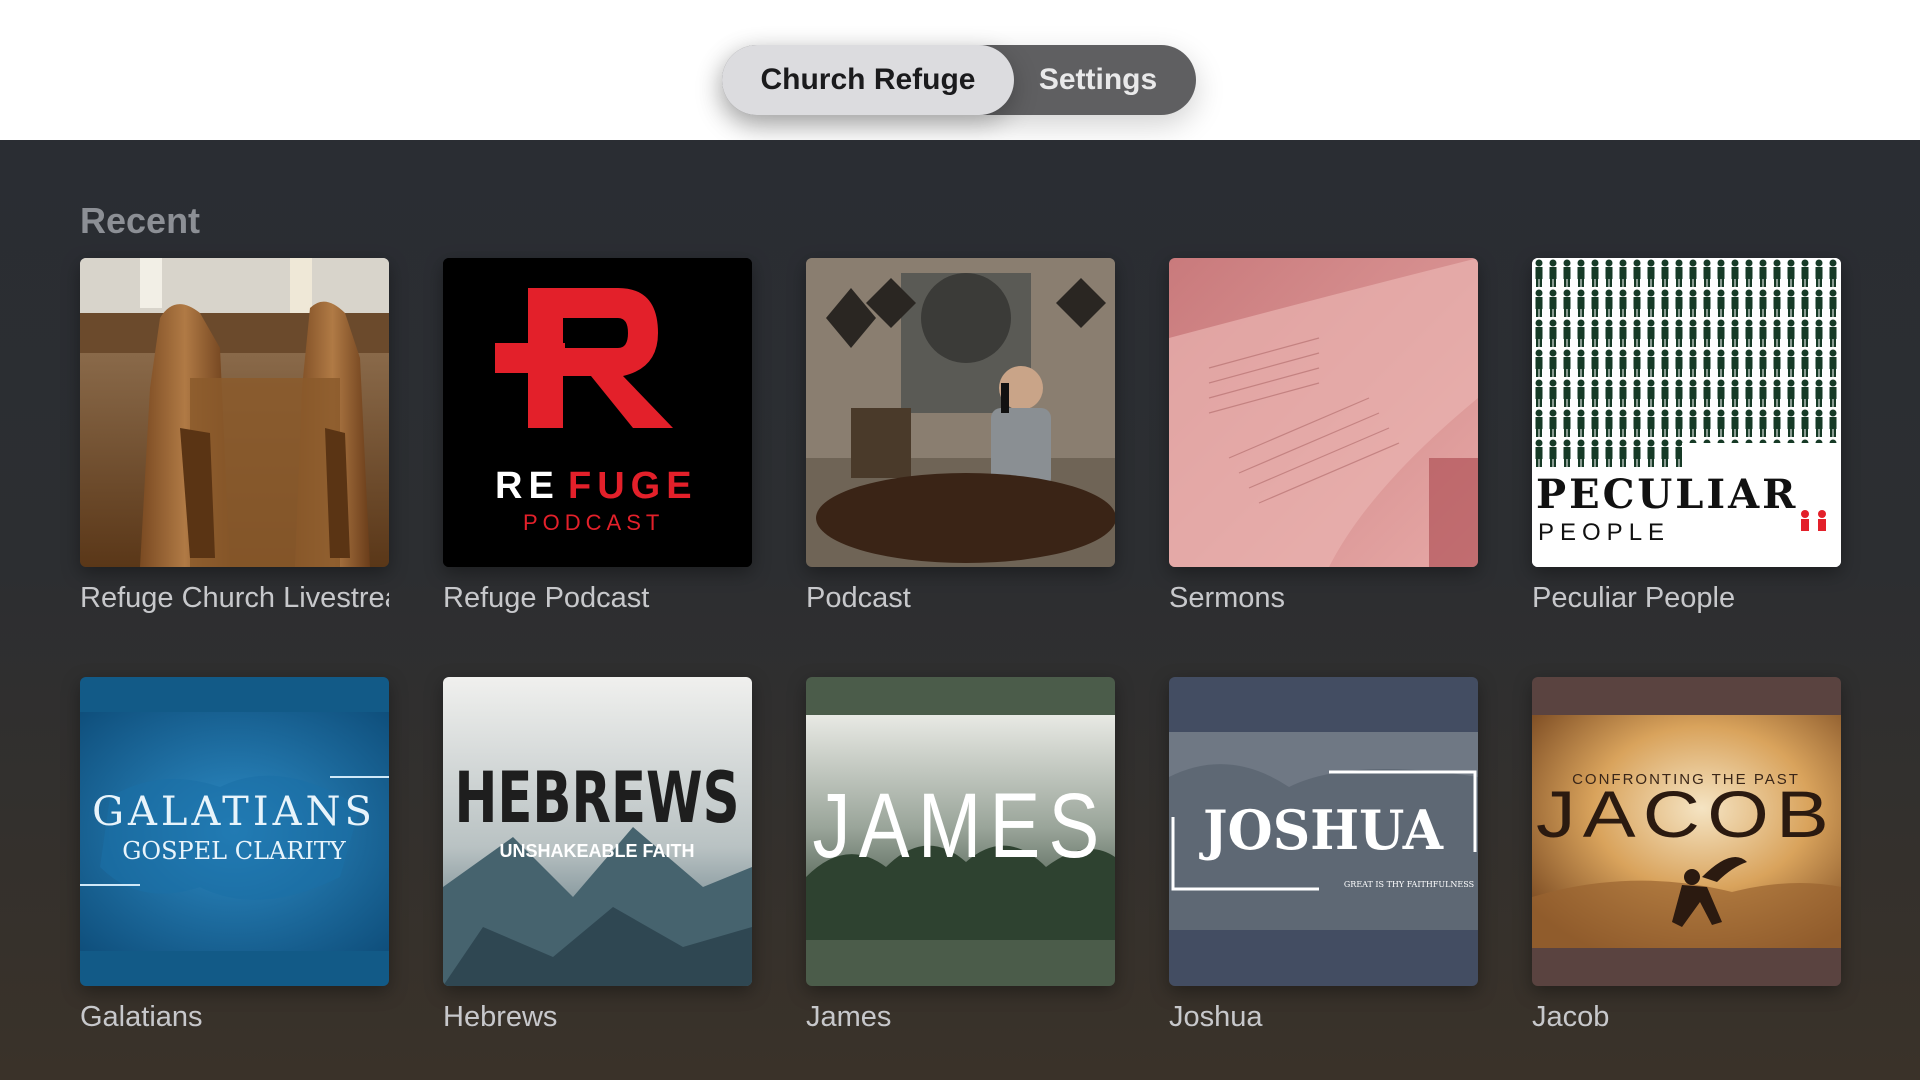 The height and width of the screenshot is (1080, 1920). I want to click on podcast-studio-image, so click(960, 412).